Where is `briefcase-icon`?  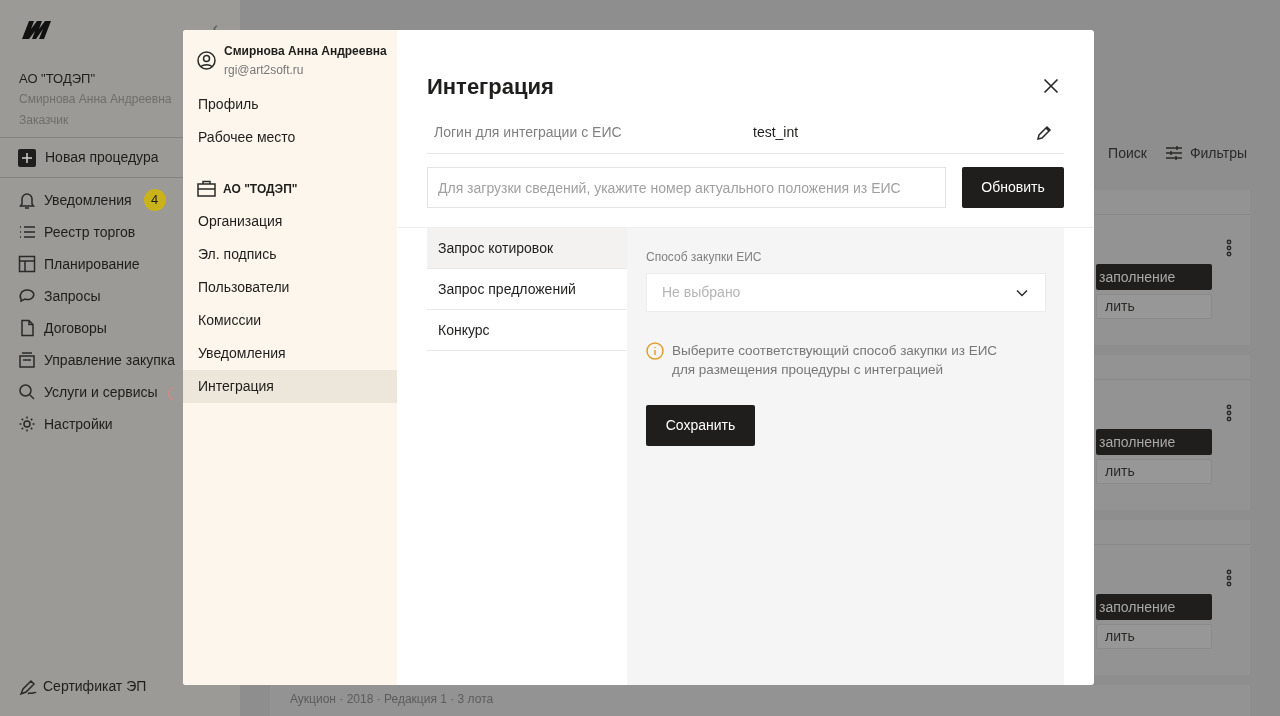
briefcase-icon is located at coordinates (206, 188).